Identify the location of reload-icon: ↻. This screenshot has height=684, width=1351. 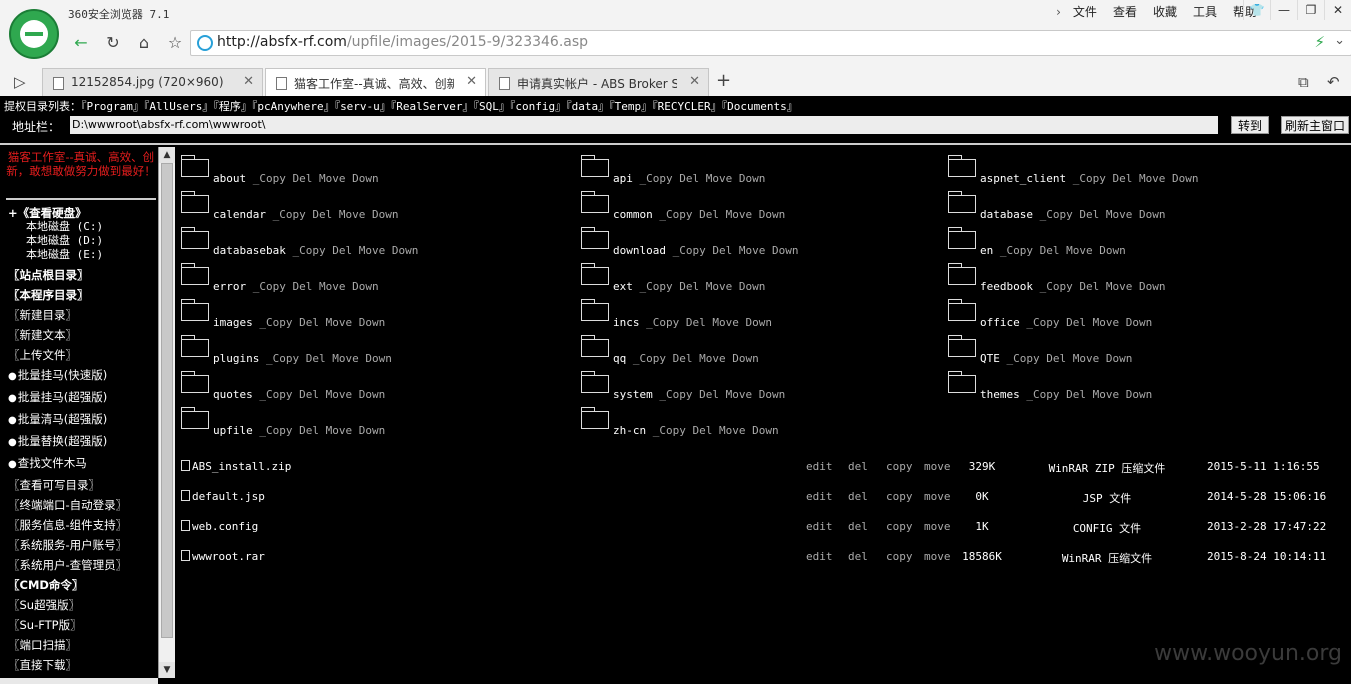
(113, 43).